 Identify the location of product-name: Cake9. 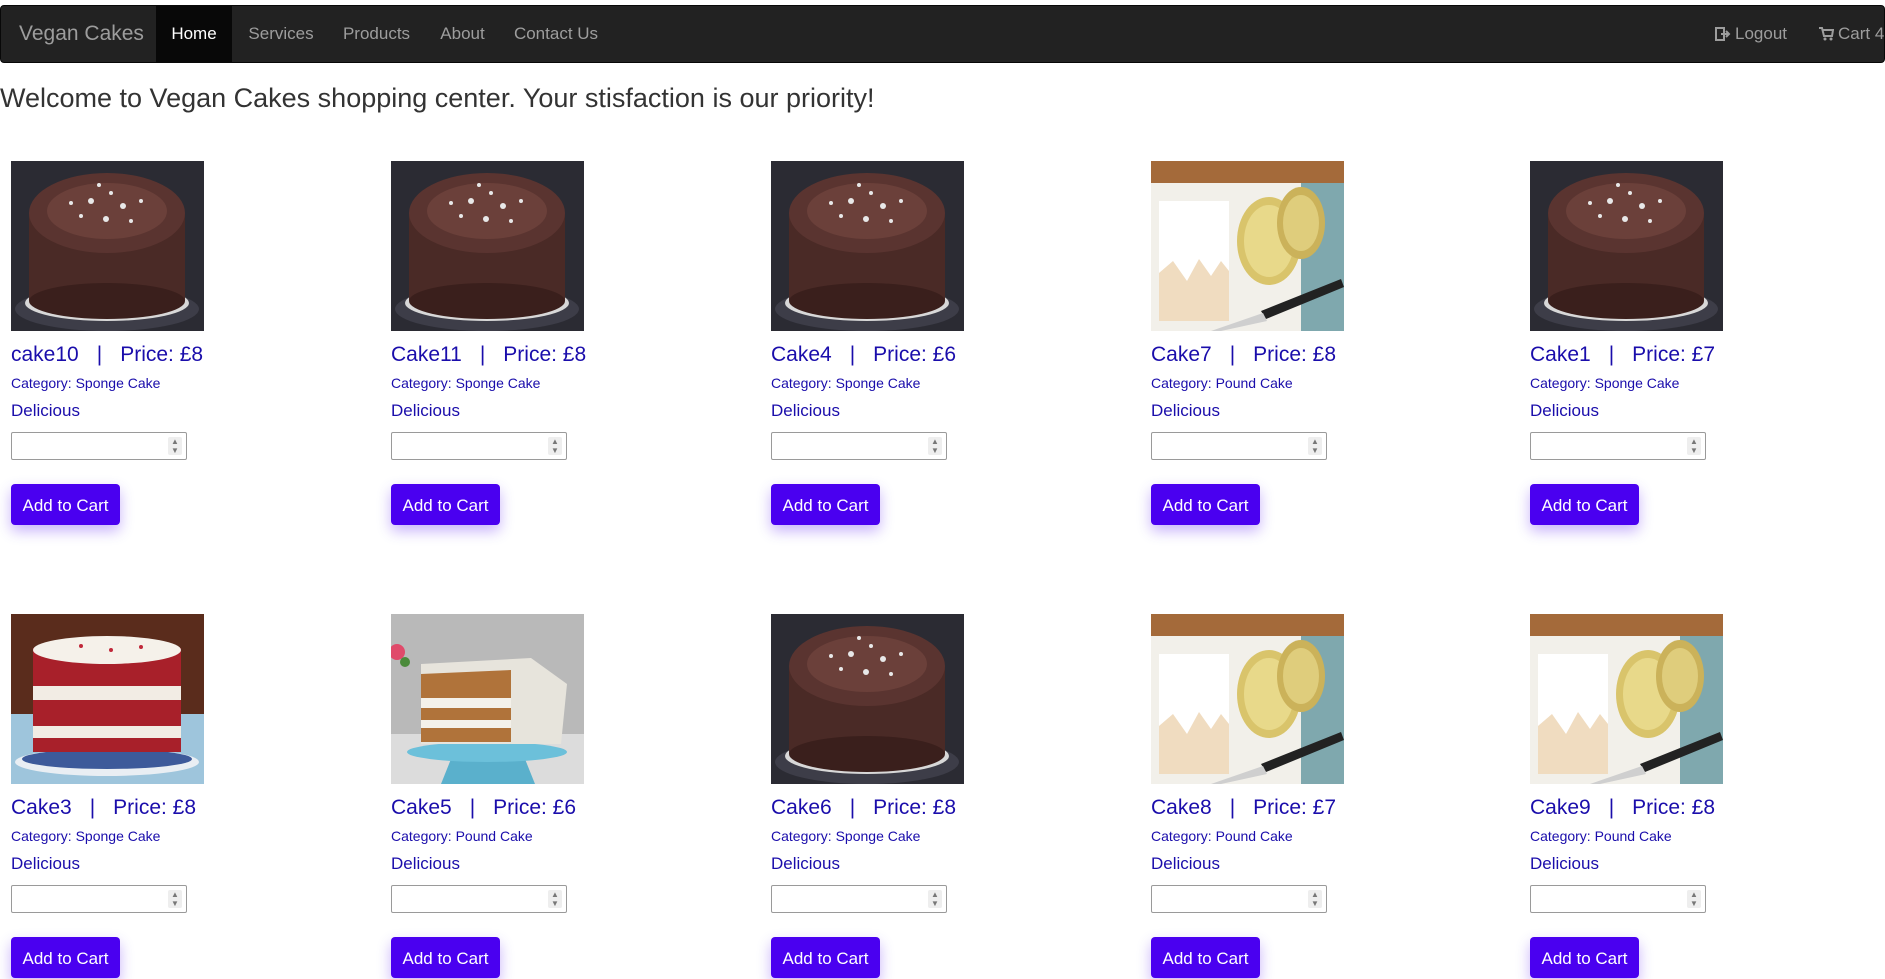
(1560, 807).